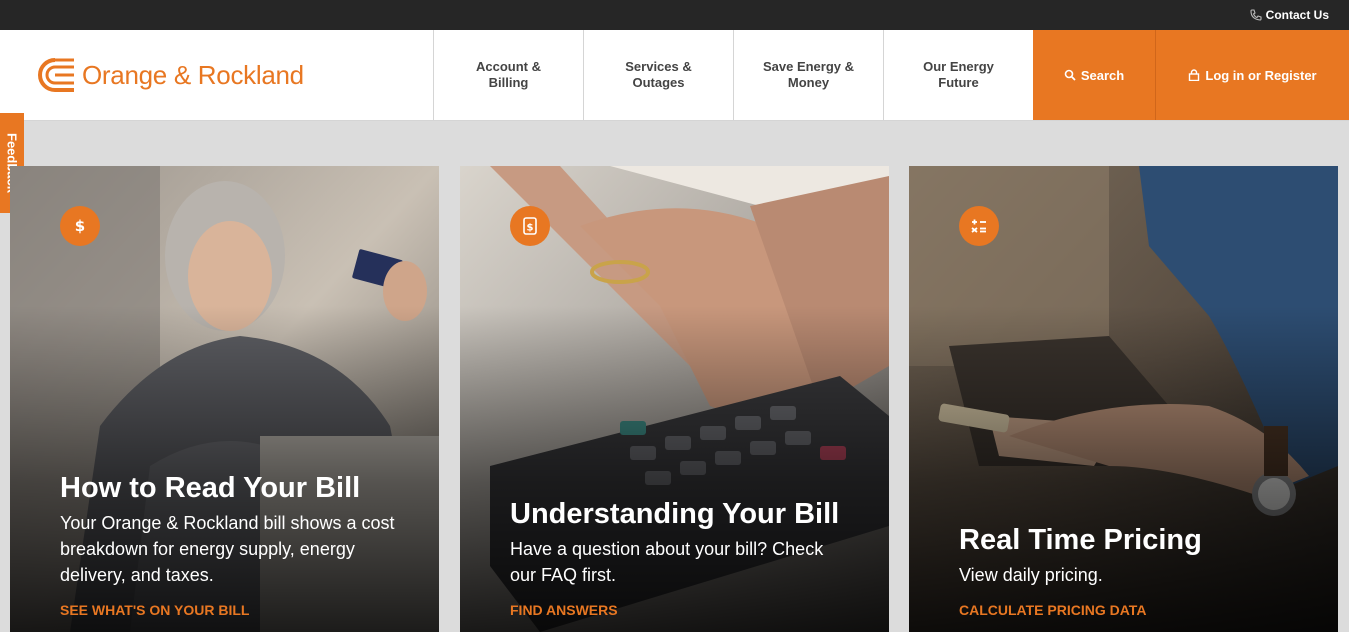  I want to click on search-label: Search, so click(1102, 75).